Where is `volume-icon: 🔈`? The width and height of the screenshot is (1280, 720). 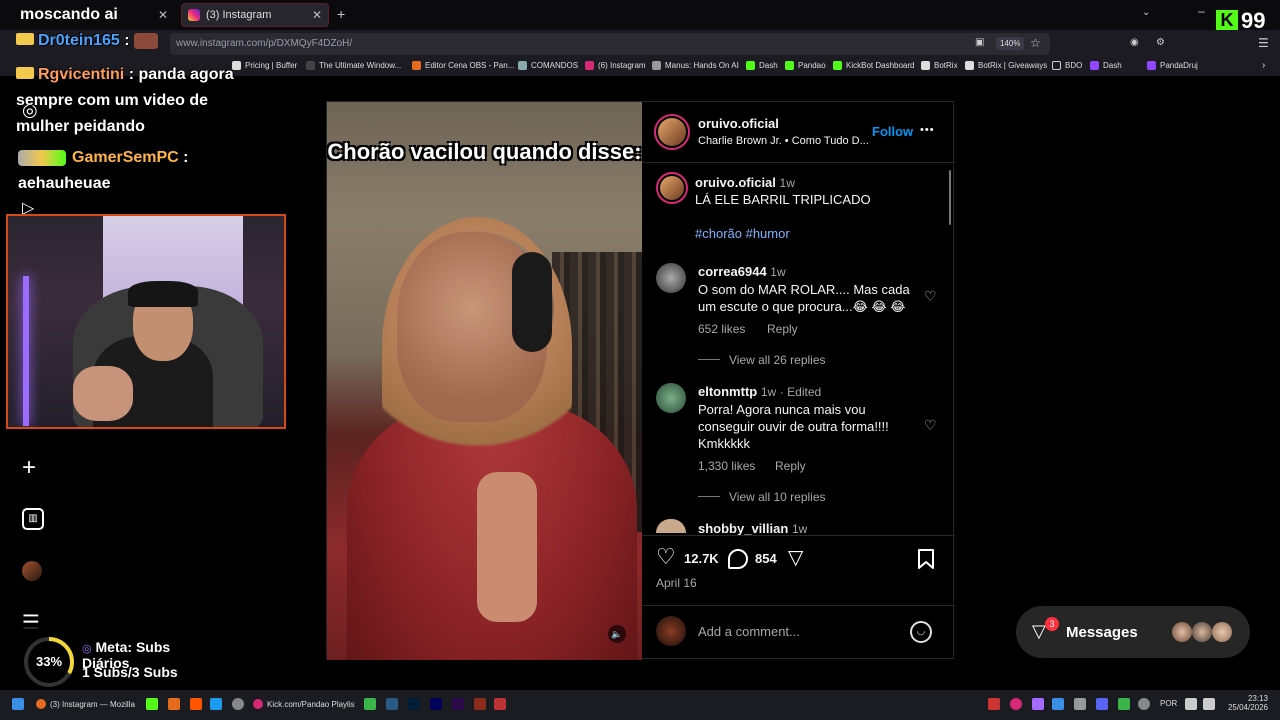 volume-icon: 🔈 is located at coordinates (617, 634).